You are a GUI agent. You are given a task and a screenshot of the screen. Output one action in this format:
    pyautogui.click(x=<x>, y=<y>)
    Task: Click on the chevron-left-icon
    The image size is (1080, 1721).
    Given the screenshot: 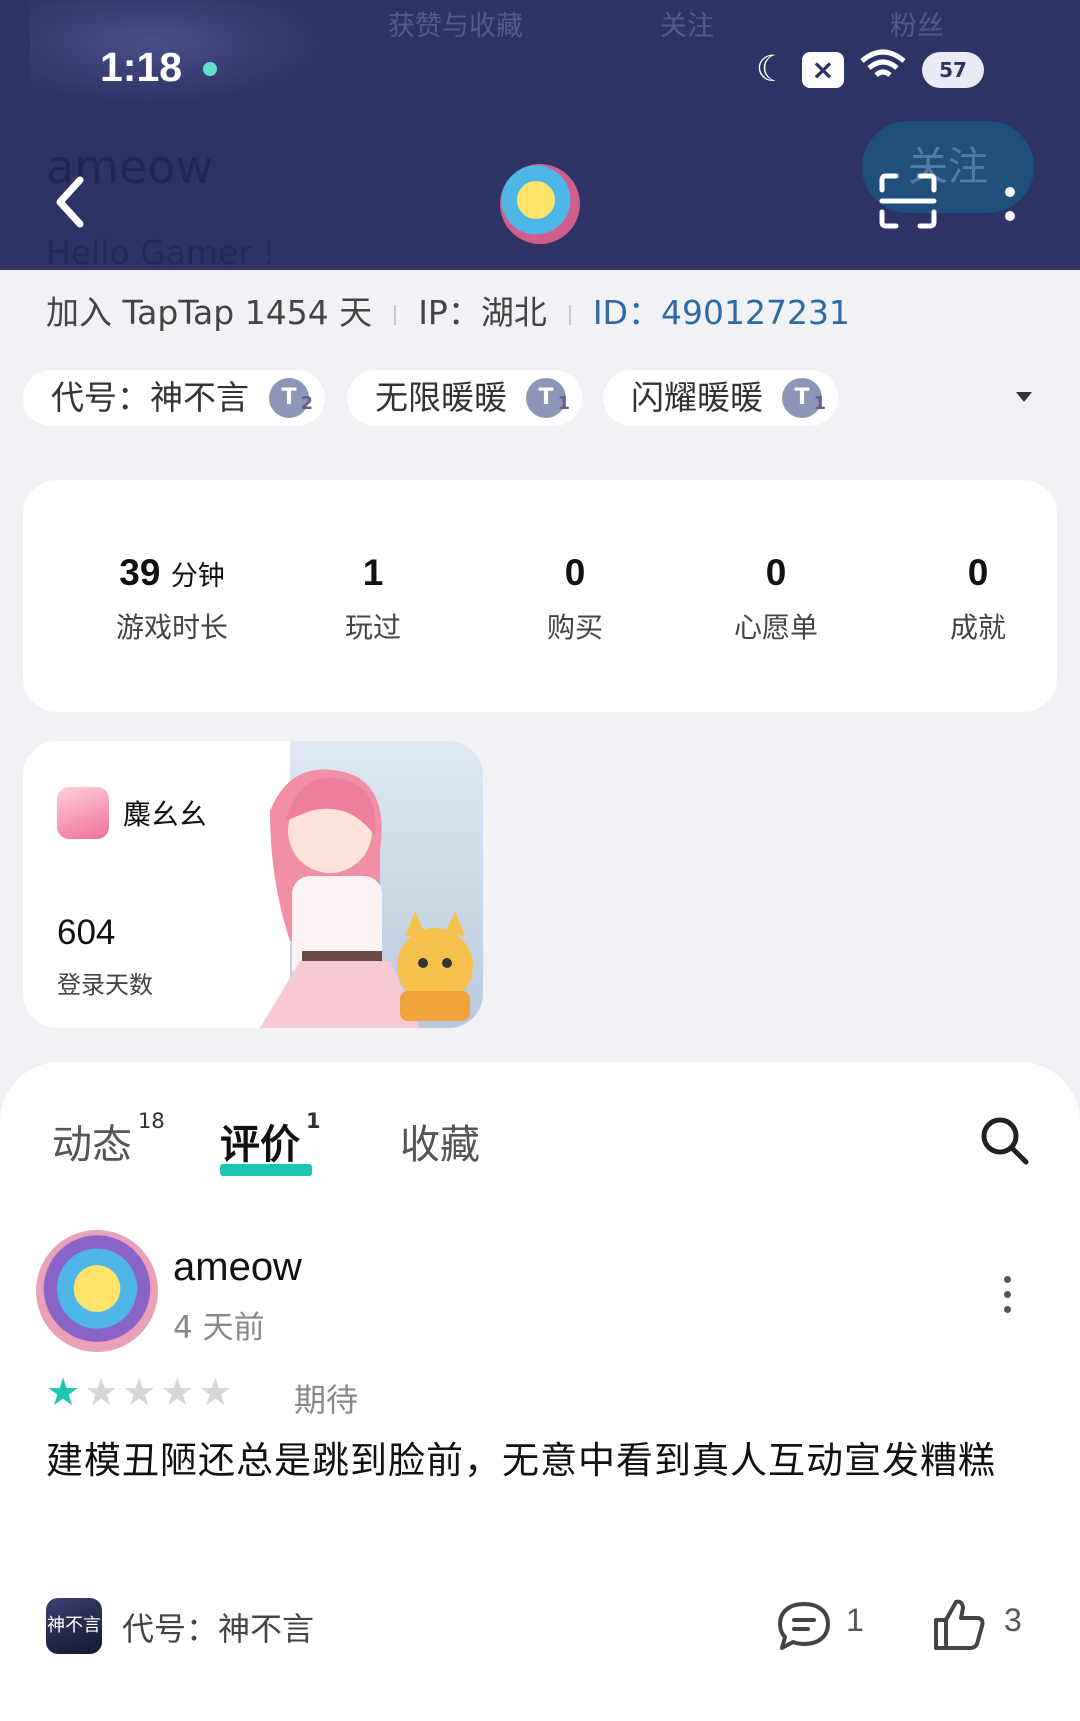 What is the action you would take?
    pyautogui.click(x=70, y=202)
    